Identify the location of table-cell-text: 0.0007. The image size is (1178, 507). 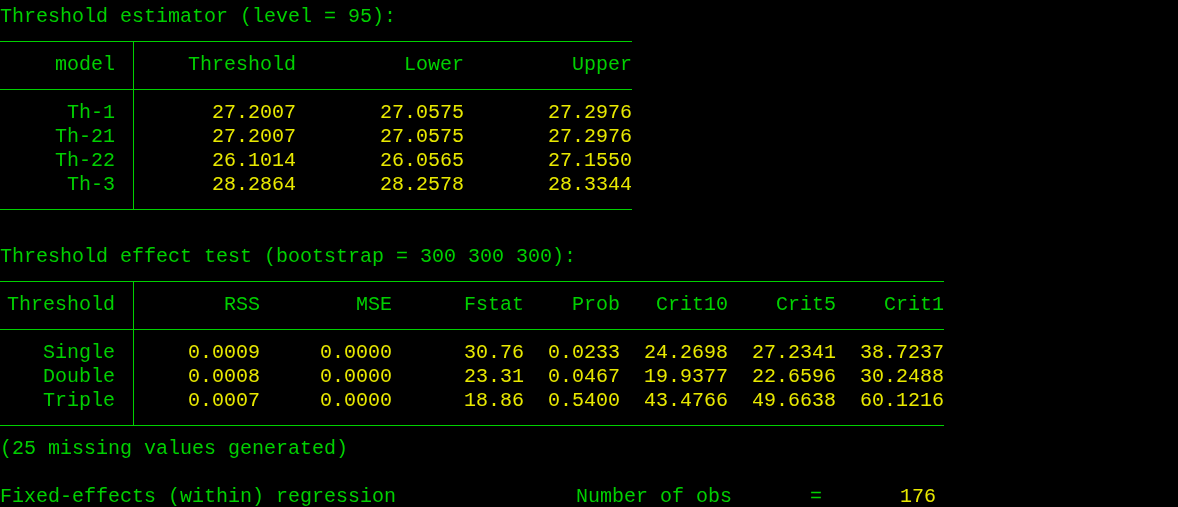
(223, 401).